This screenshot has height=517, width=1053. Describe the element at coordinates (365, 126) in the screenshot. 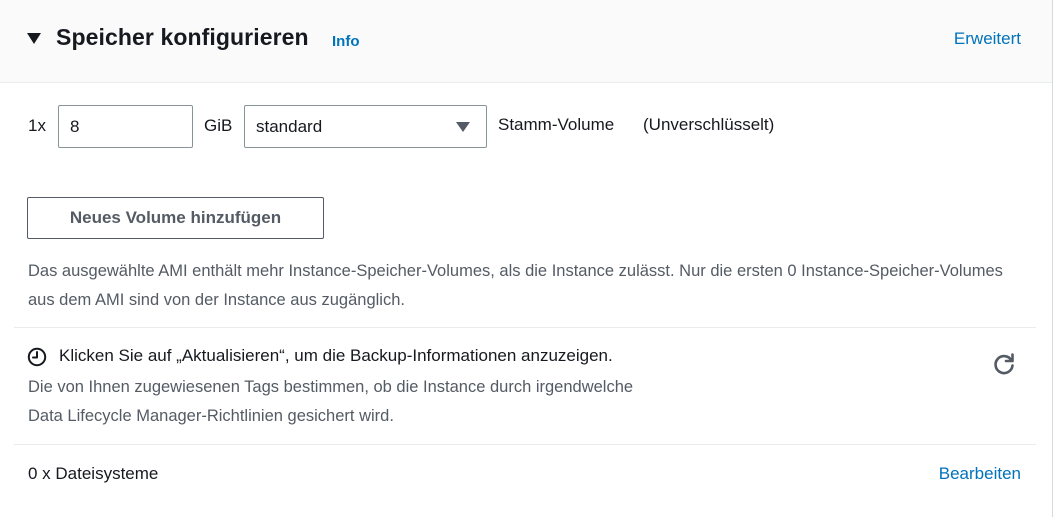

I see `volume-type-select: standard` at that location.